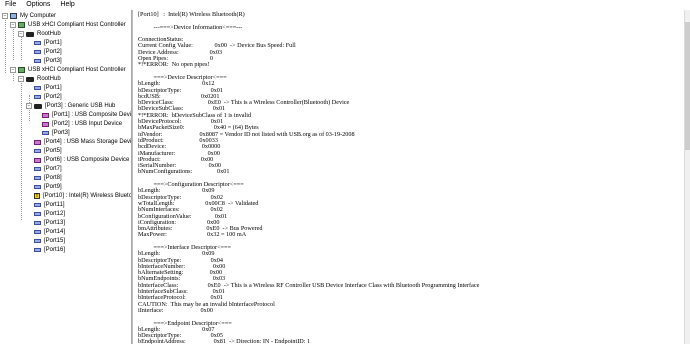 Image resolution: width=690 pixels, height=344 pixels. I want to click on tree-node-label: [Port14], so click(55, 232).